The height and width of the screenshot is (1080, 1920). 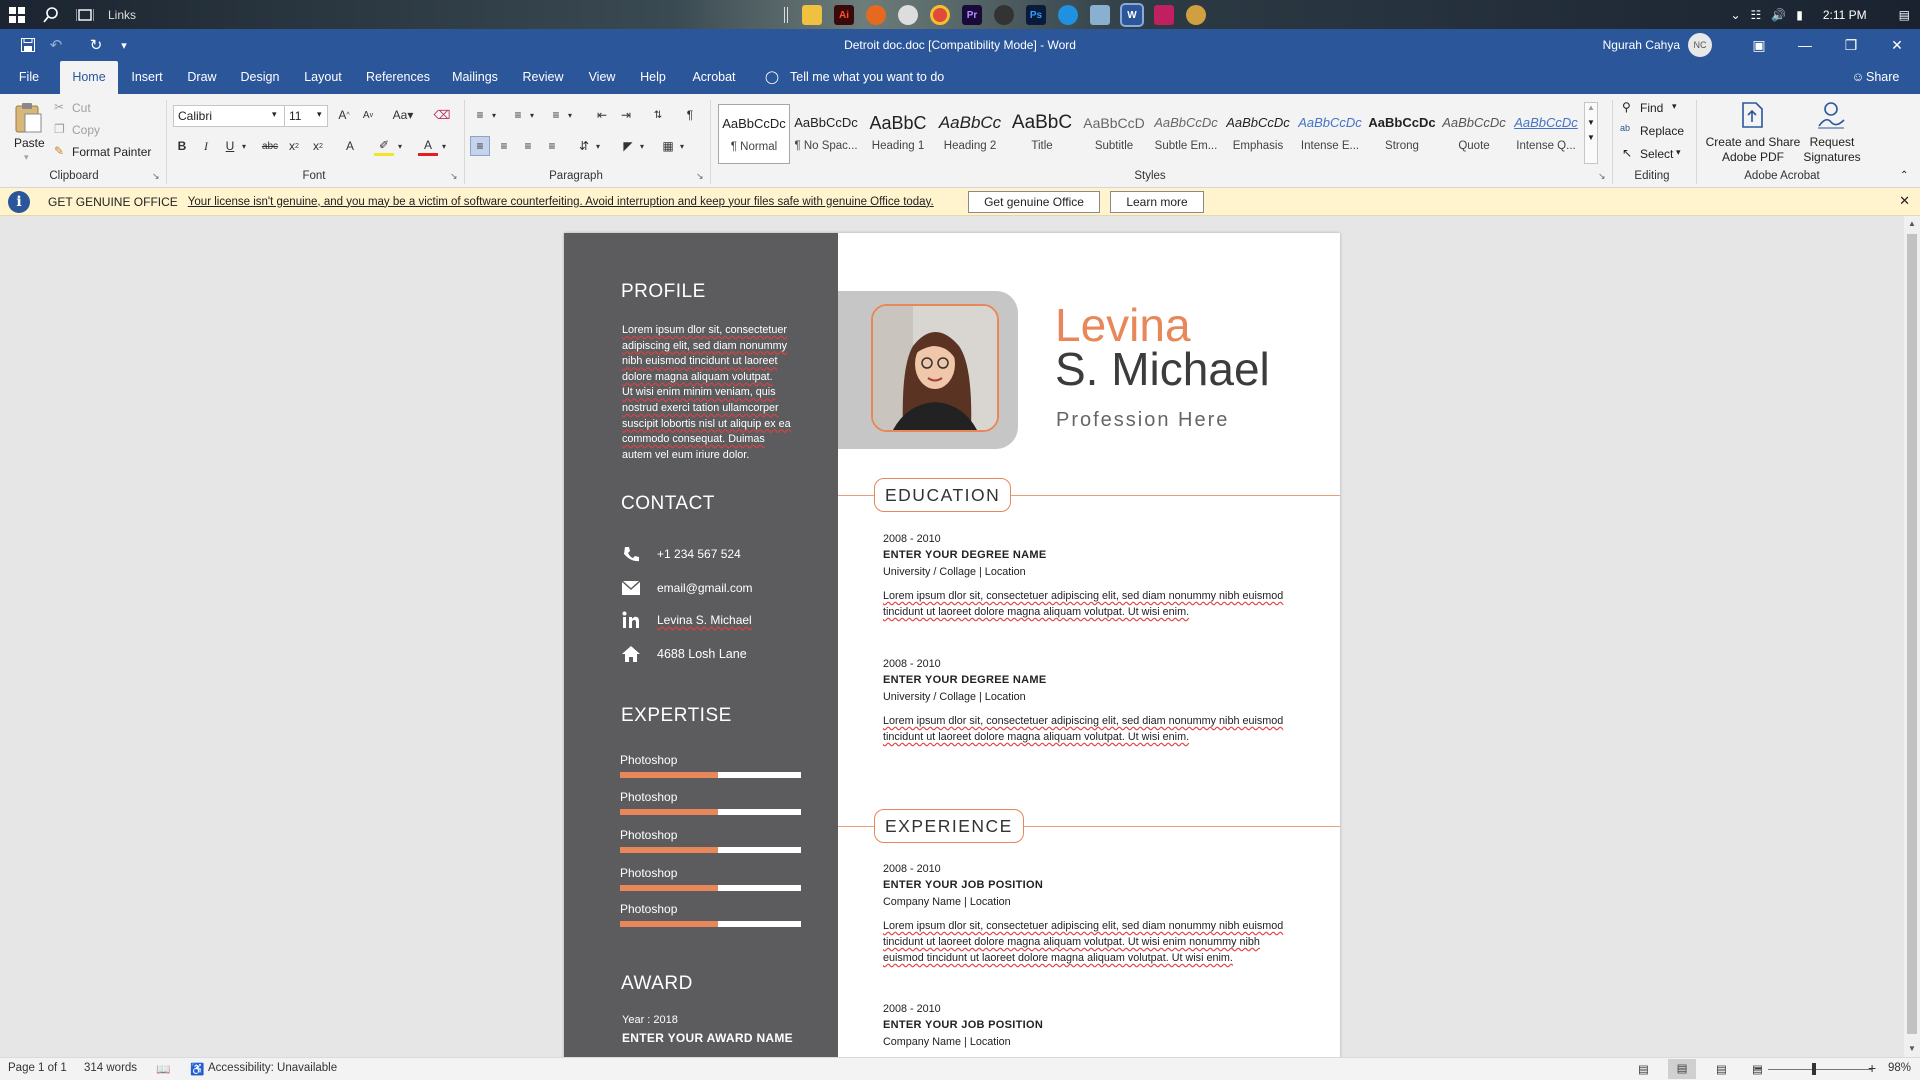 I want to click on firefox-icon, so click(x=876, y=15).